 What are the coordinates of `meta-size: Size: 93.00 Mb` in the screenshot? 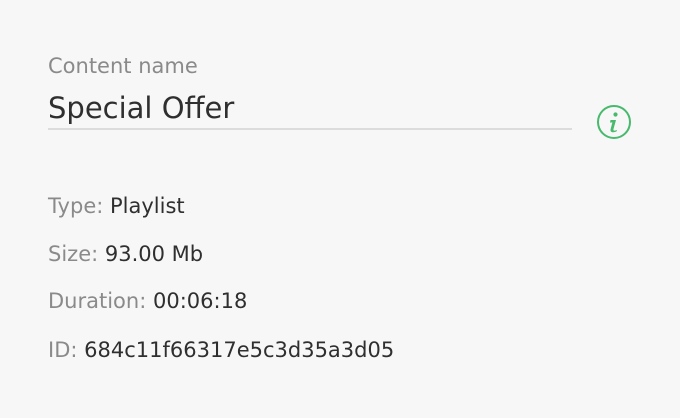 It's located at (125, 254).